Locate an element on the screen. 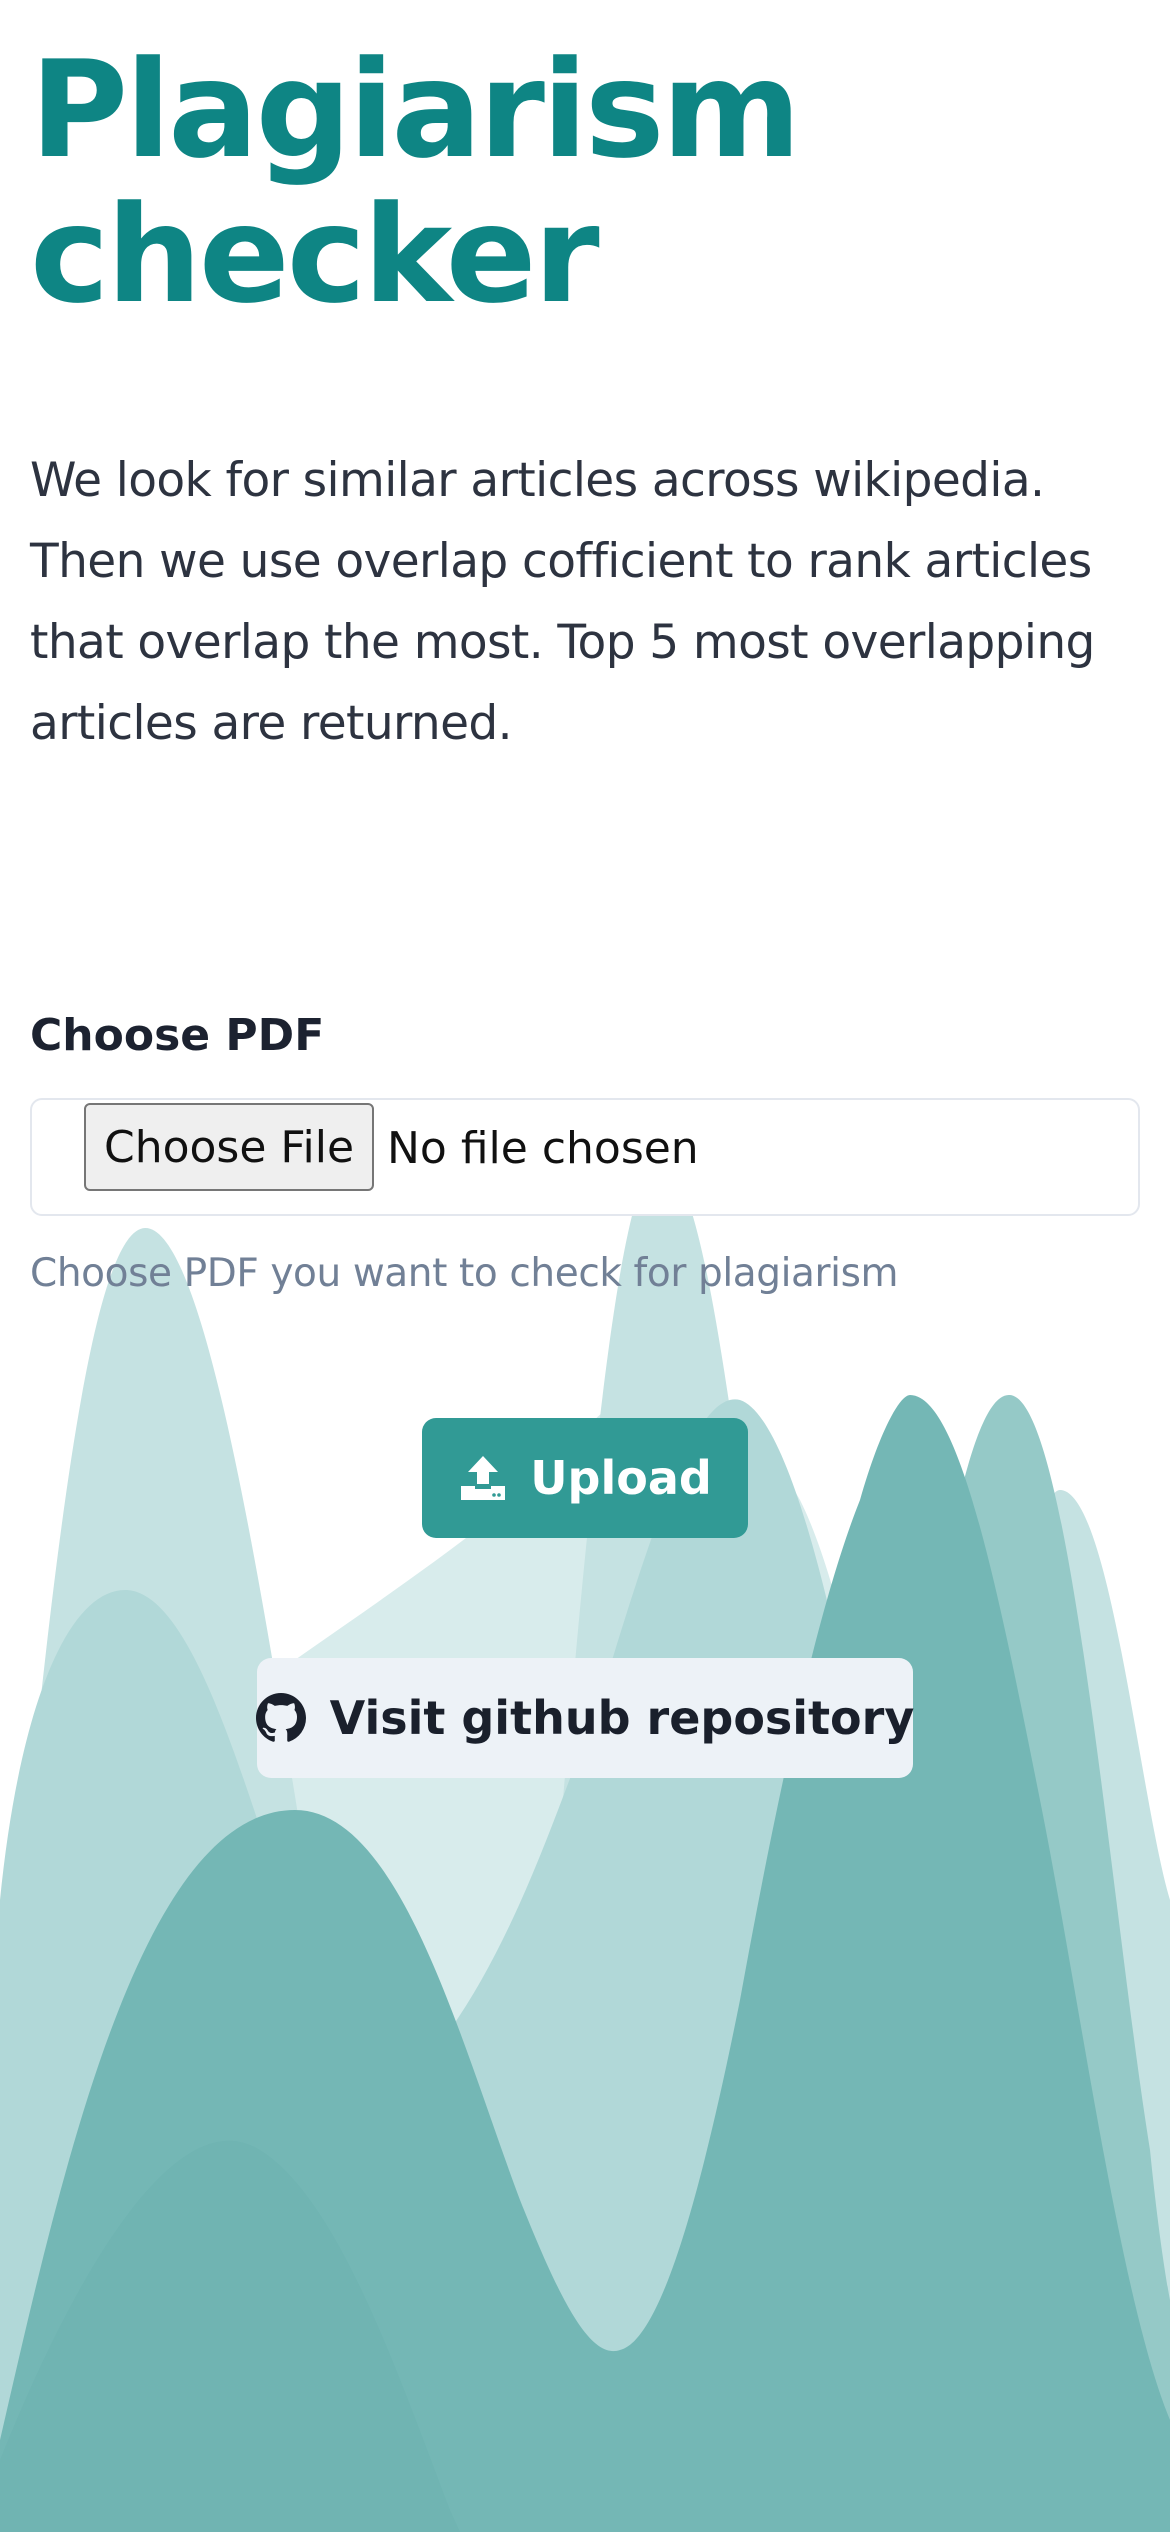 Image resolution: width=1170 pixels, height=2532 pixels. page-title: Plagiarism checker is located at coordinates (580, 183).